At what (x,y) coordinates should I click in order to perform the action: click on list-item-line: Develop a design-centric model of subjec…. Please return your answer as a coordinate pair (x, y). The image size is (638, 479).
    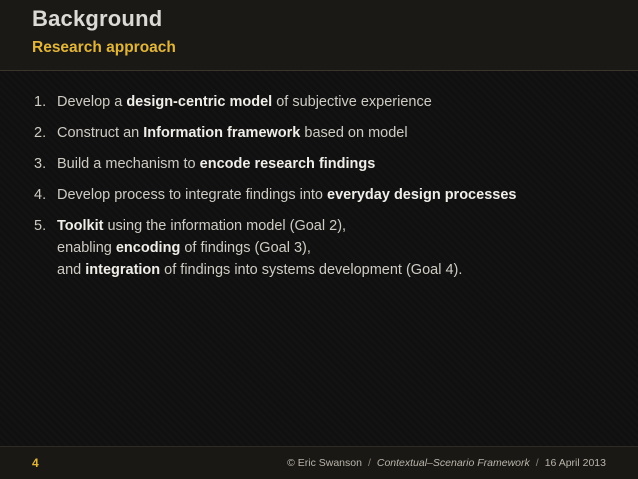
    Looking at the image, I should click on (244, 102).